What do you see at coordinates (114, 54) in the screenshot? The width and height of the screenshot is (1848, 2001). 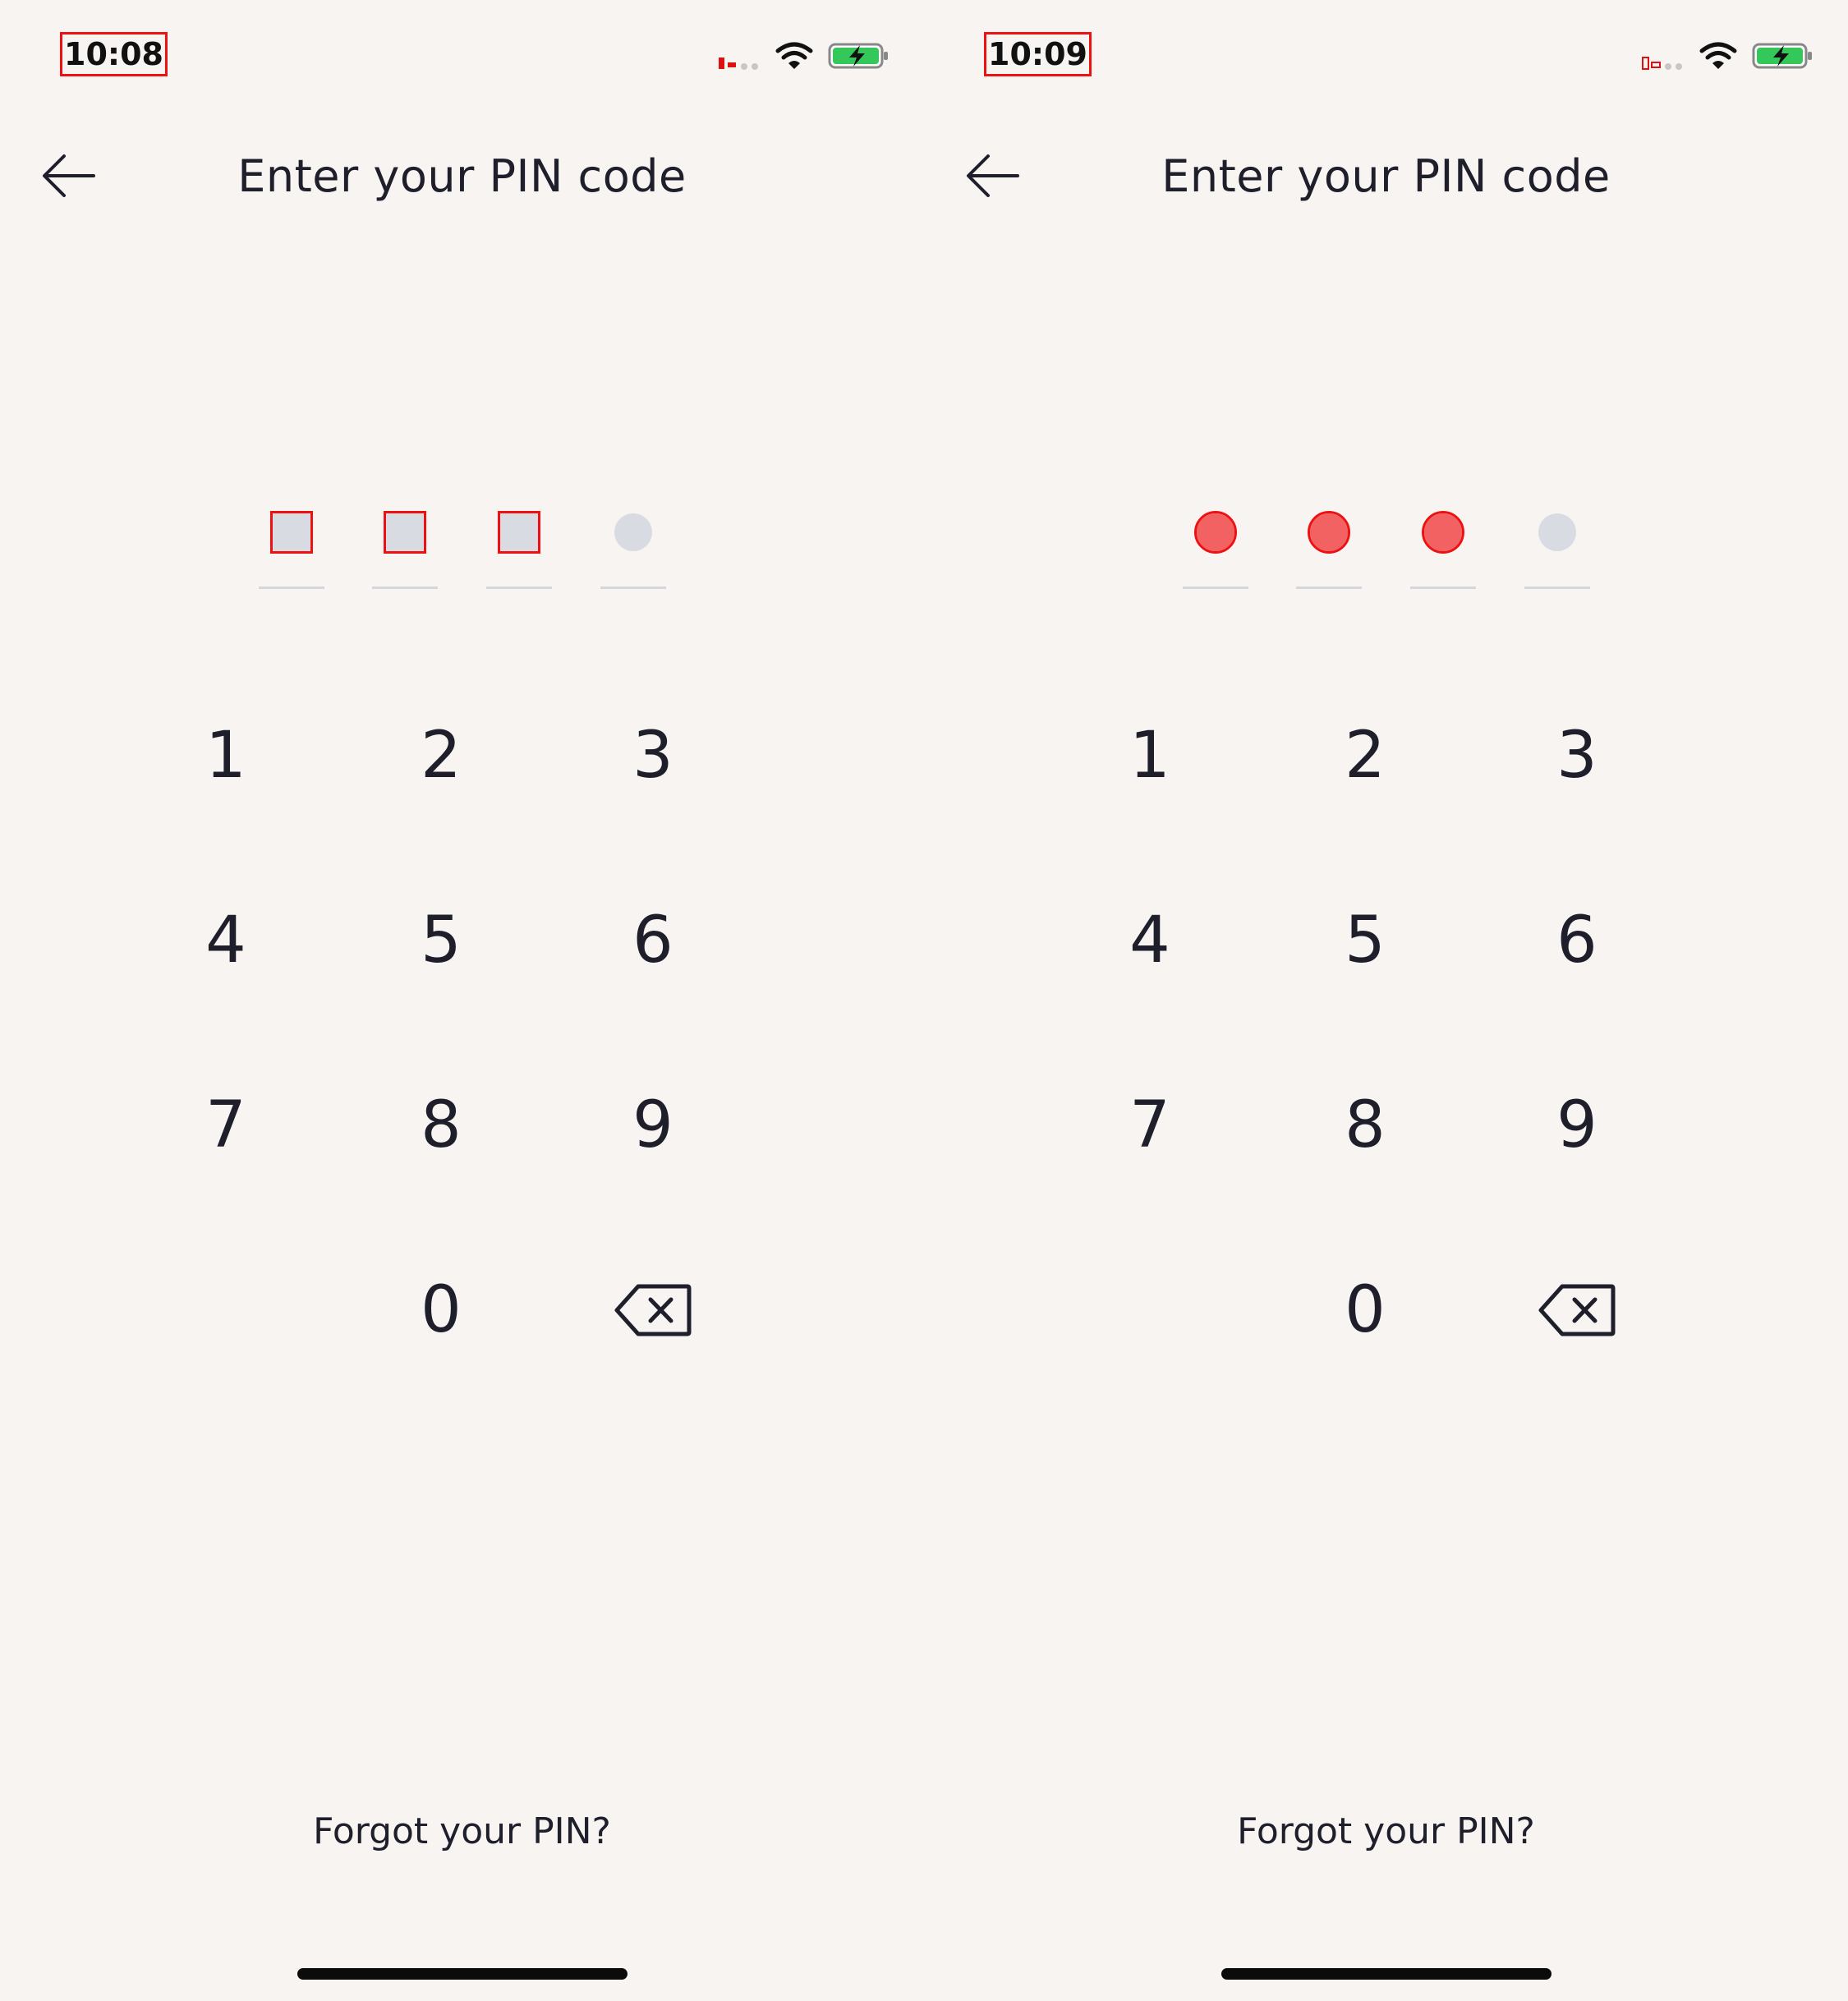 I see `status-time: 10:08` at bounding box center [114, 54].